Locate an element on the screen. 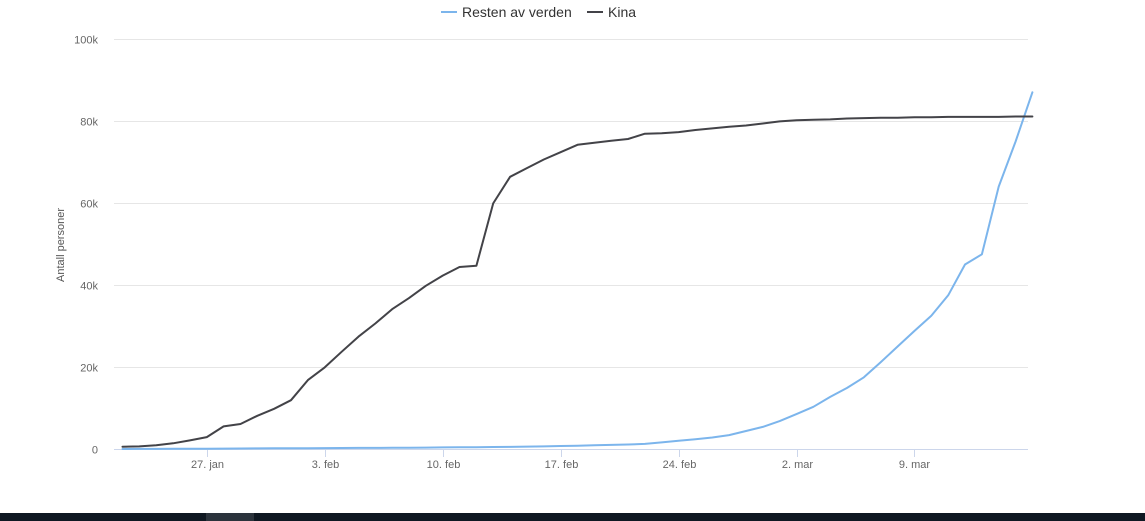  legend-item-resten-av-verden: Resten av verden is located at coordinates (506, 12).